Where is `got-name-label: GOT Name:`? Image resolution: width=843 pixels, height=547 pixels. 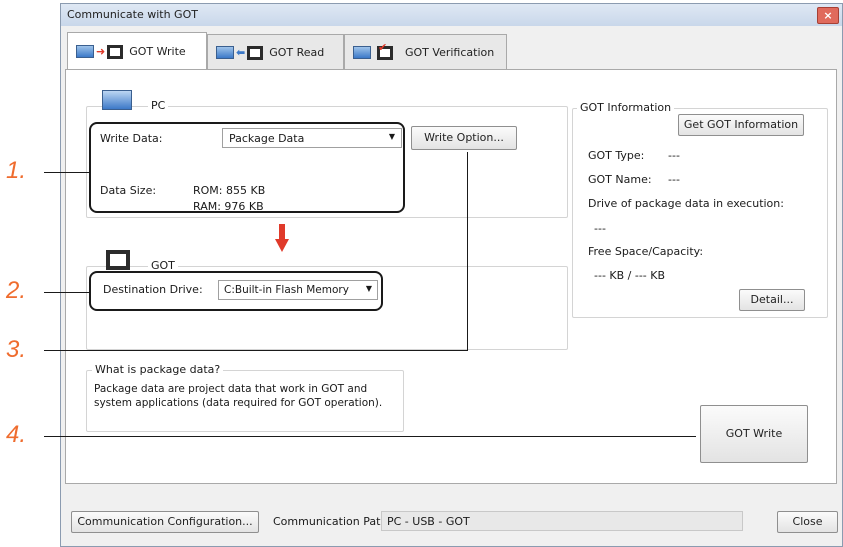 got-name-label: GOT Name: is located at coordinates (620, 179).